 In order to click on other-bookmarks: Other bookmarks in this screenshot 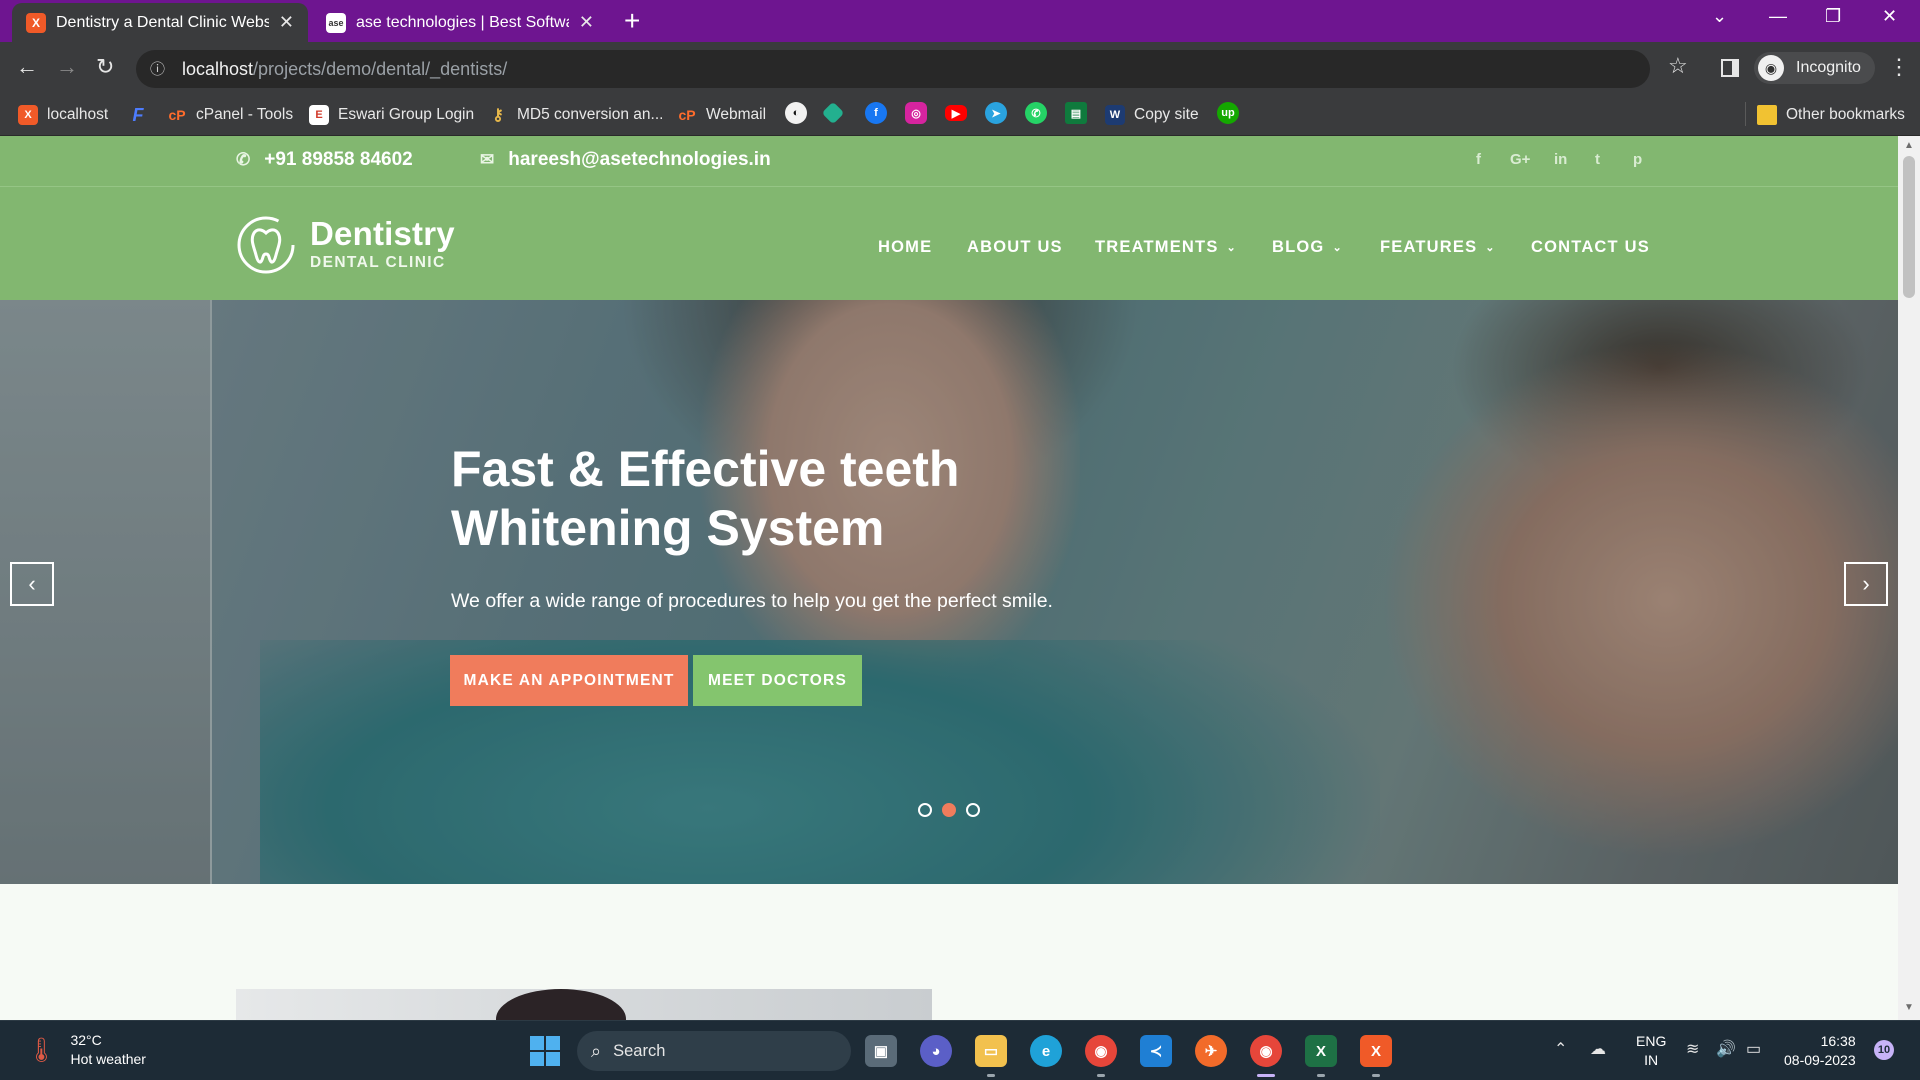, I will do `click(1831, 115)`.